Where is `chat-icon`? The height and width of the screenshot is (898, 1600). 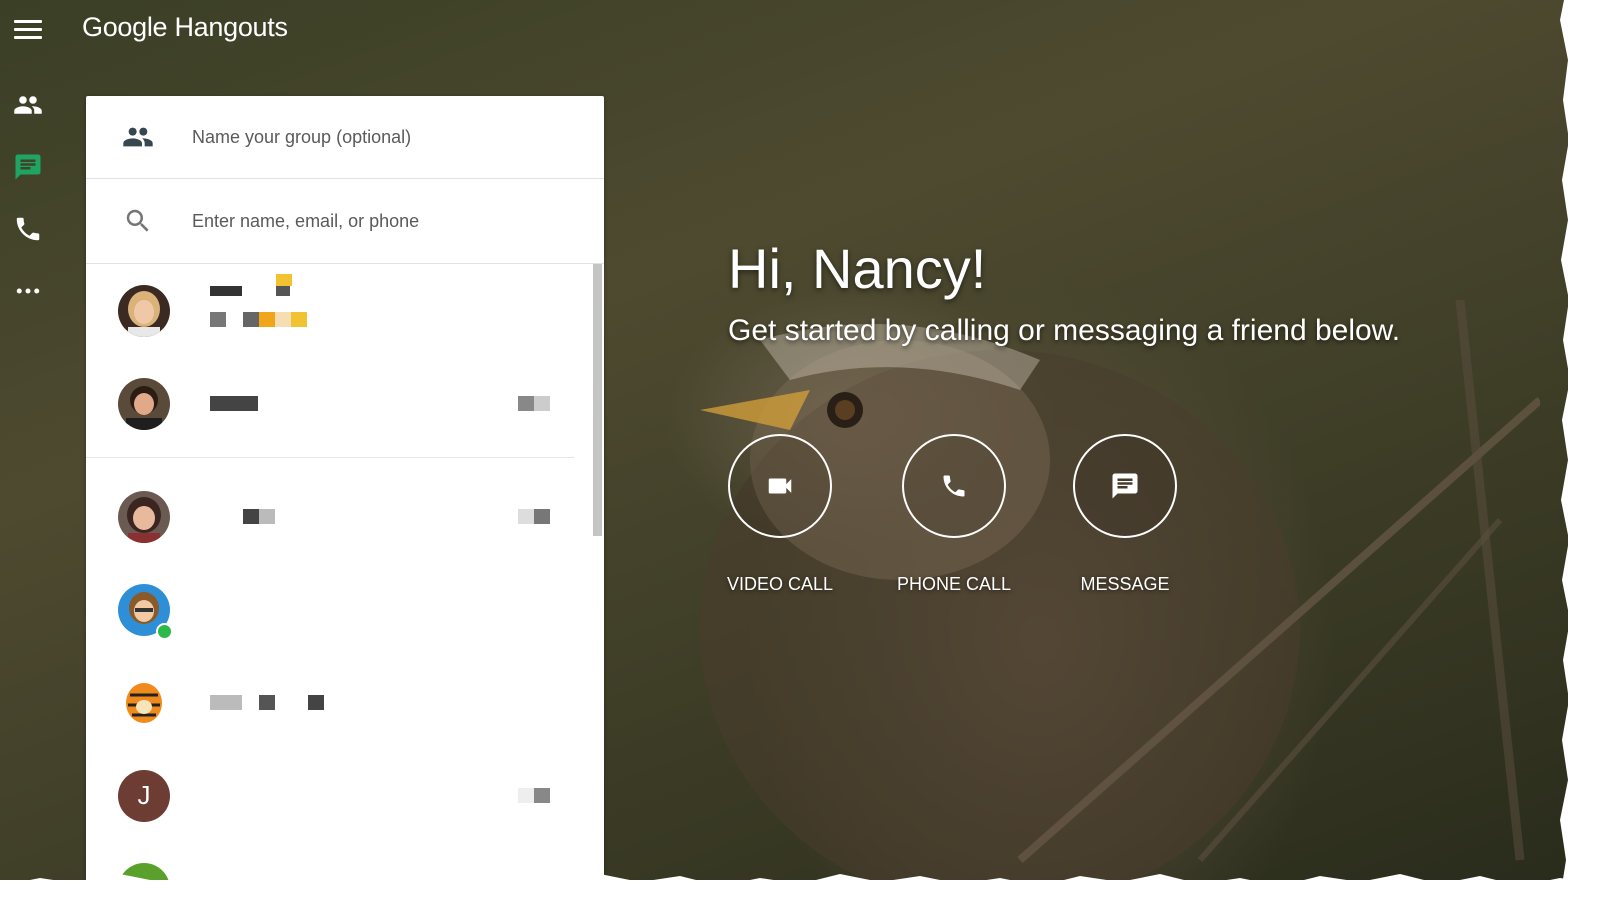
chat-icon is located at coordinates (28, 167).